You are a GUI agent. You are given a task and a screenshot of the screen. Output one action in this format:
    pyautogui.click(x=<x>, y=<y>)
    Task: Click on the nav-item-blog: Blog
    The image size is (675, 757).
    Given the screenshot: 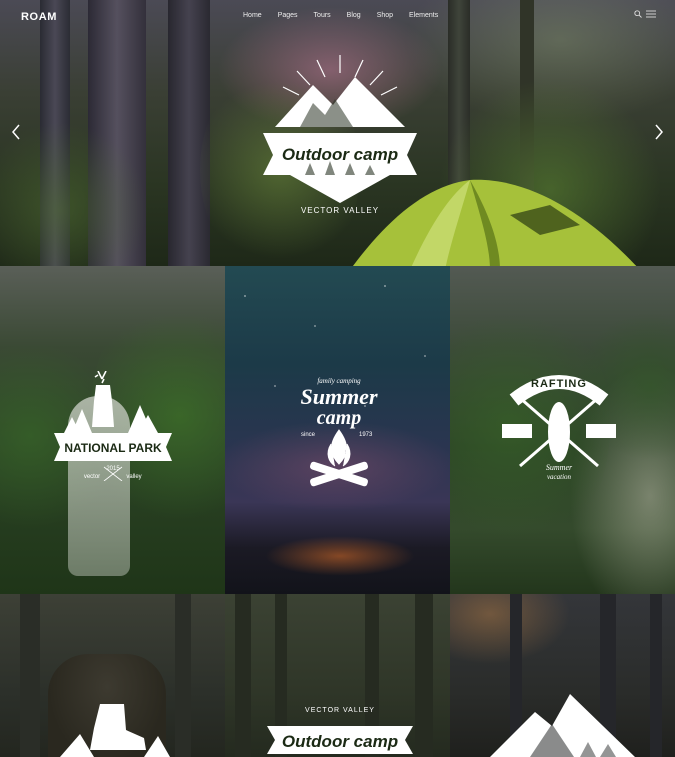 What is the action you would take?
    pyautogui.click(x=354, y=15)
    